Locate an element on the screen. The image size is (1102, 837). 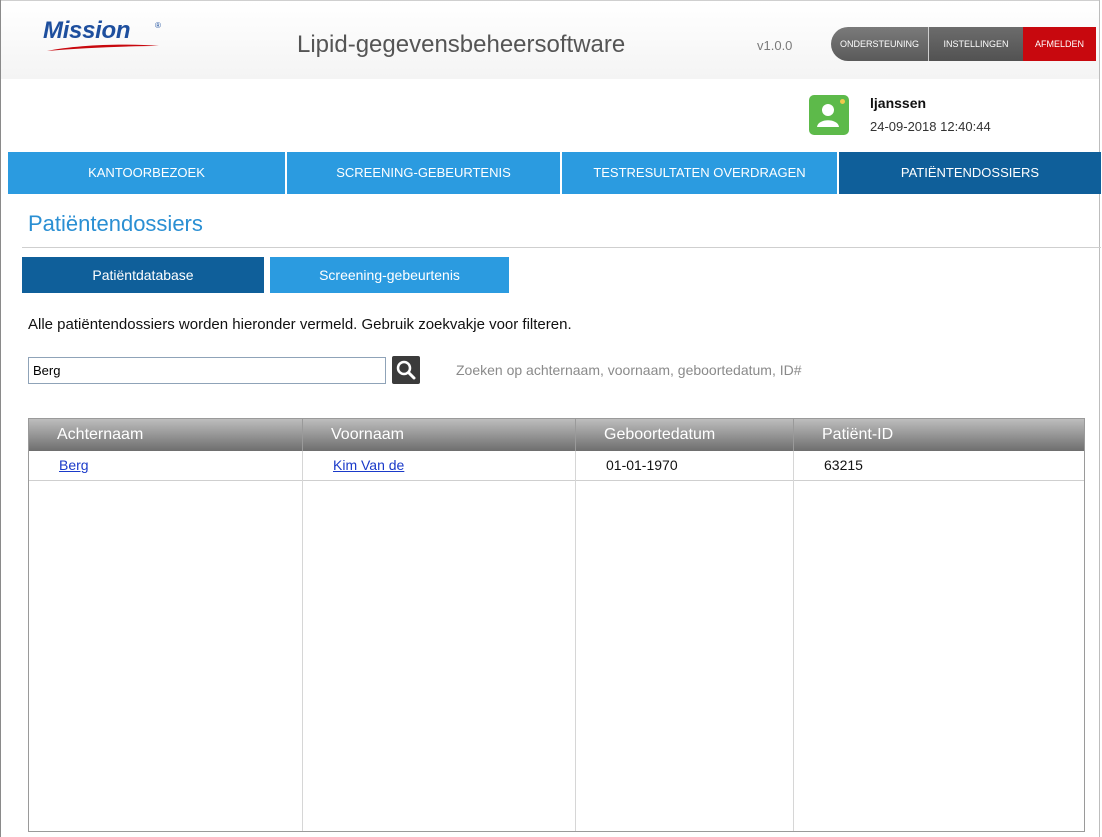
column-header-voornaam: Voornaam is located at coordinates (439, 435).